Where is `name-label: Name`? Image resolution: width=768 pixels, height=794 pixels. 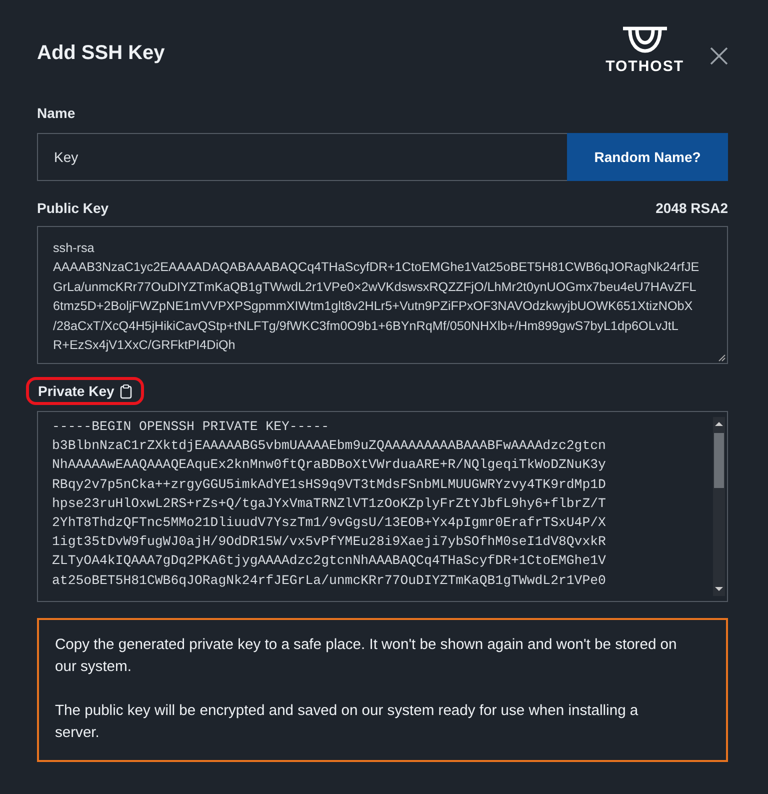 name-label: Name is located at coordinates (56, 113).